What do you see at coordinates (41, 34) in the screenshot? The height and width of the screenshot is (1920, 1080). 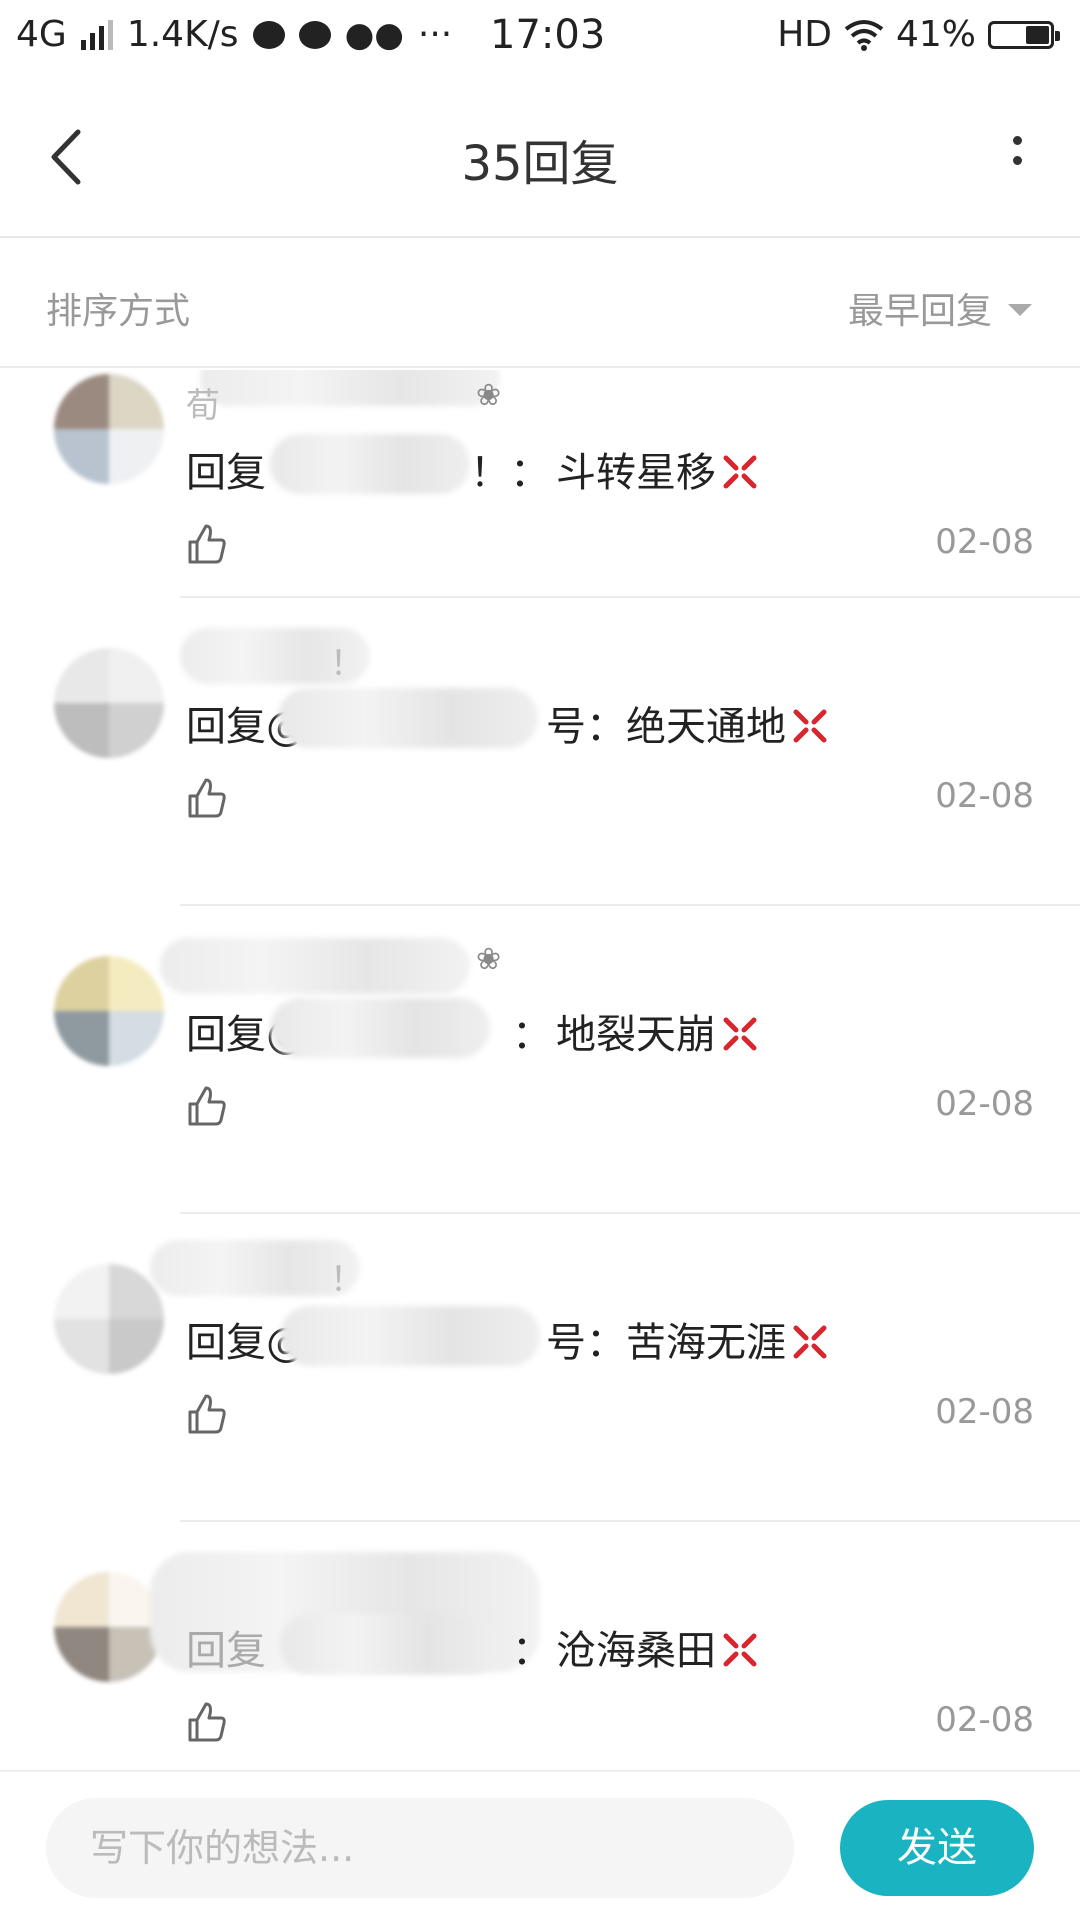 I see `network-type: 4G` at bounding box center [41, 34].